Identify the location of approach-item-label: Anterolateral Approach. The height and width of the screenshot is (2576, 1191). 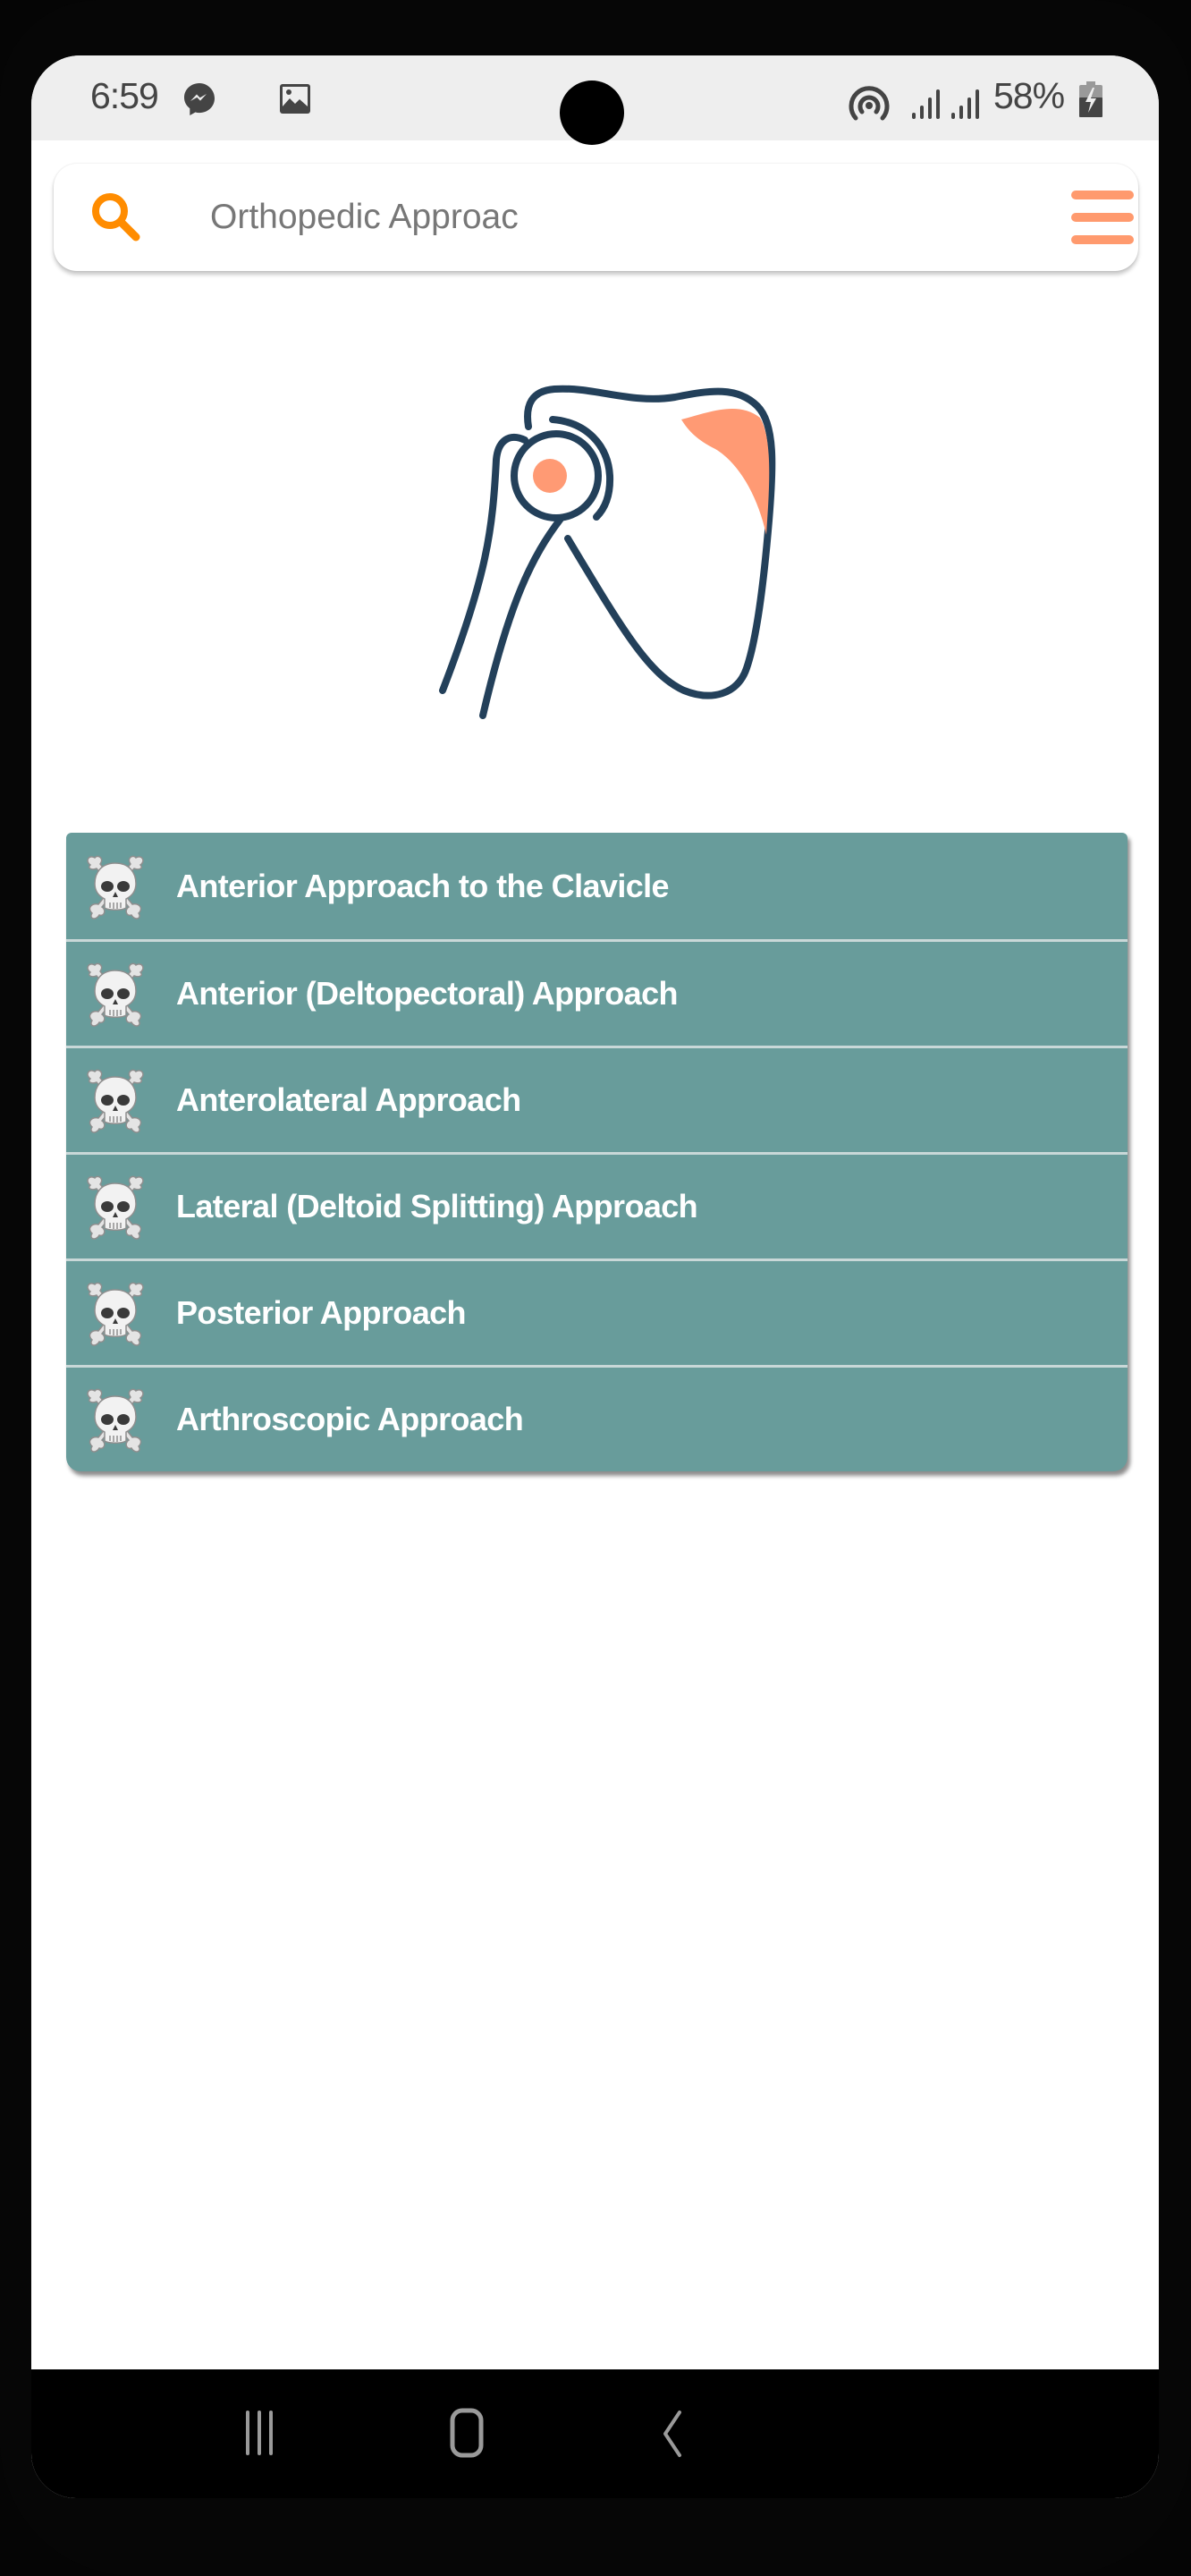
(348, 1099).